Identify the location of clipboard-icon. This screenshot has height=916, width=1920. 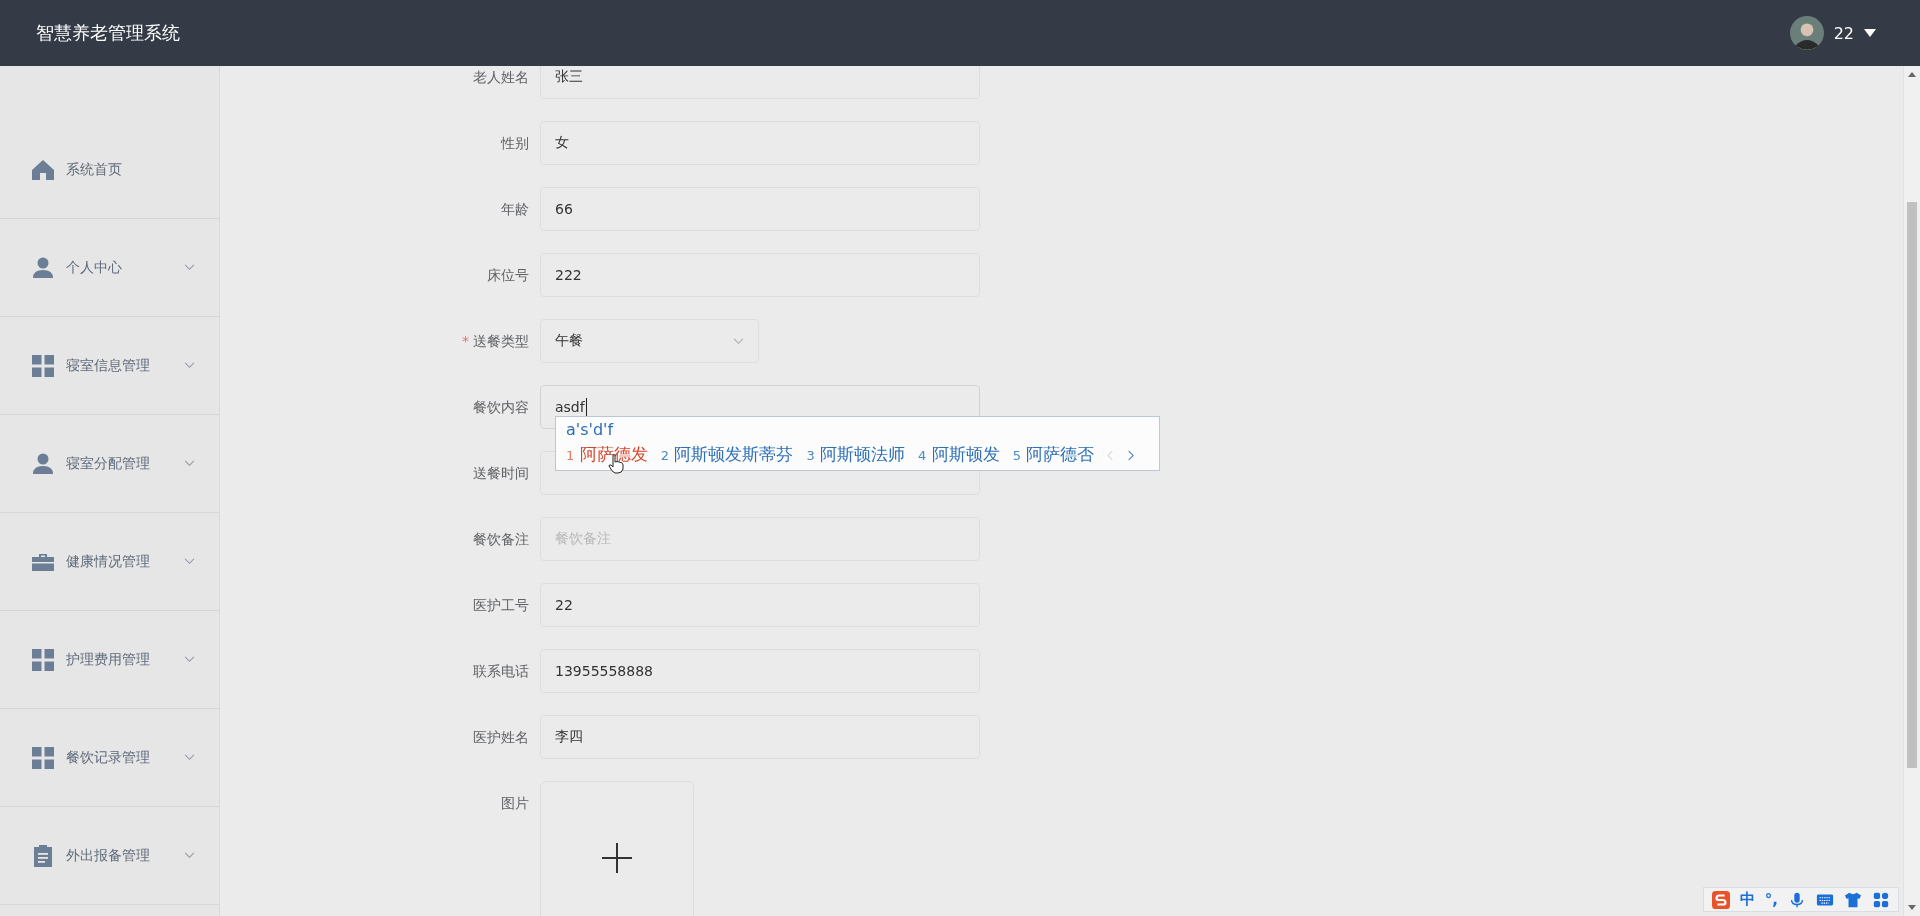
(43, 855).